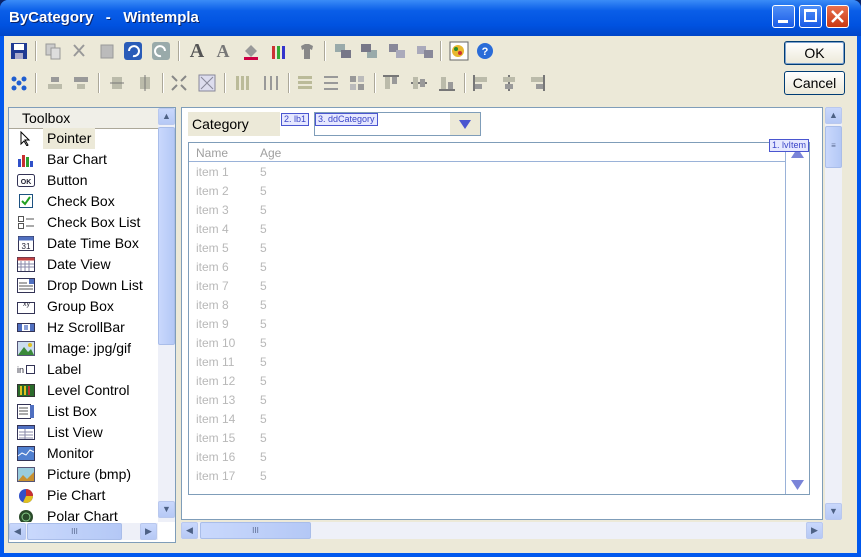  What do you see at coordinates (207, 83) in the screenshot?
I see `expand-icon` at bounding box center [207, 83].